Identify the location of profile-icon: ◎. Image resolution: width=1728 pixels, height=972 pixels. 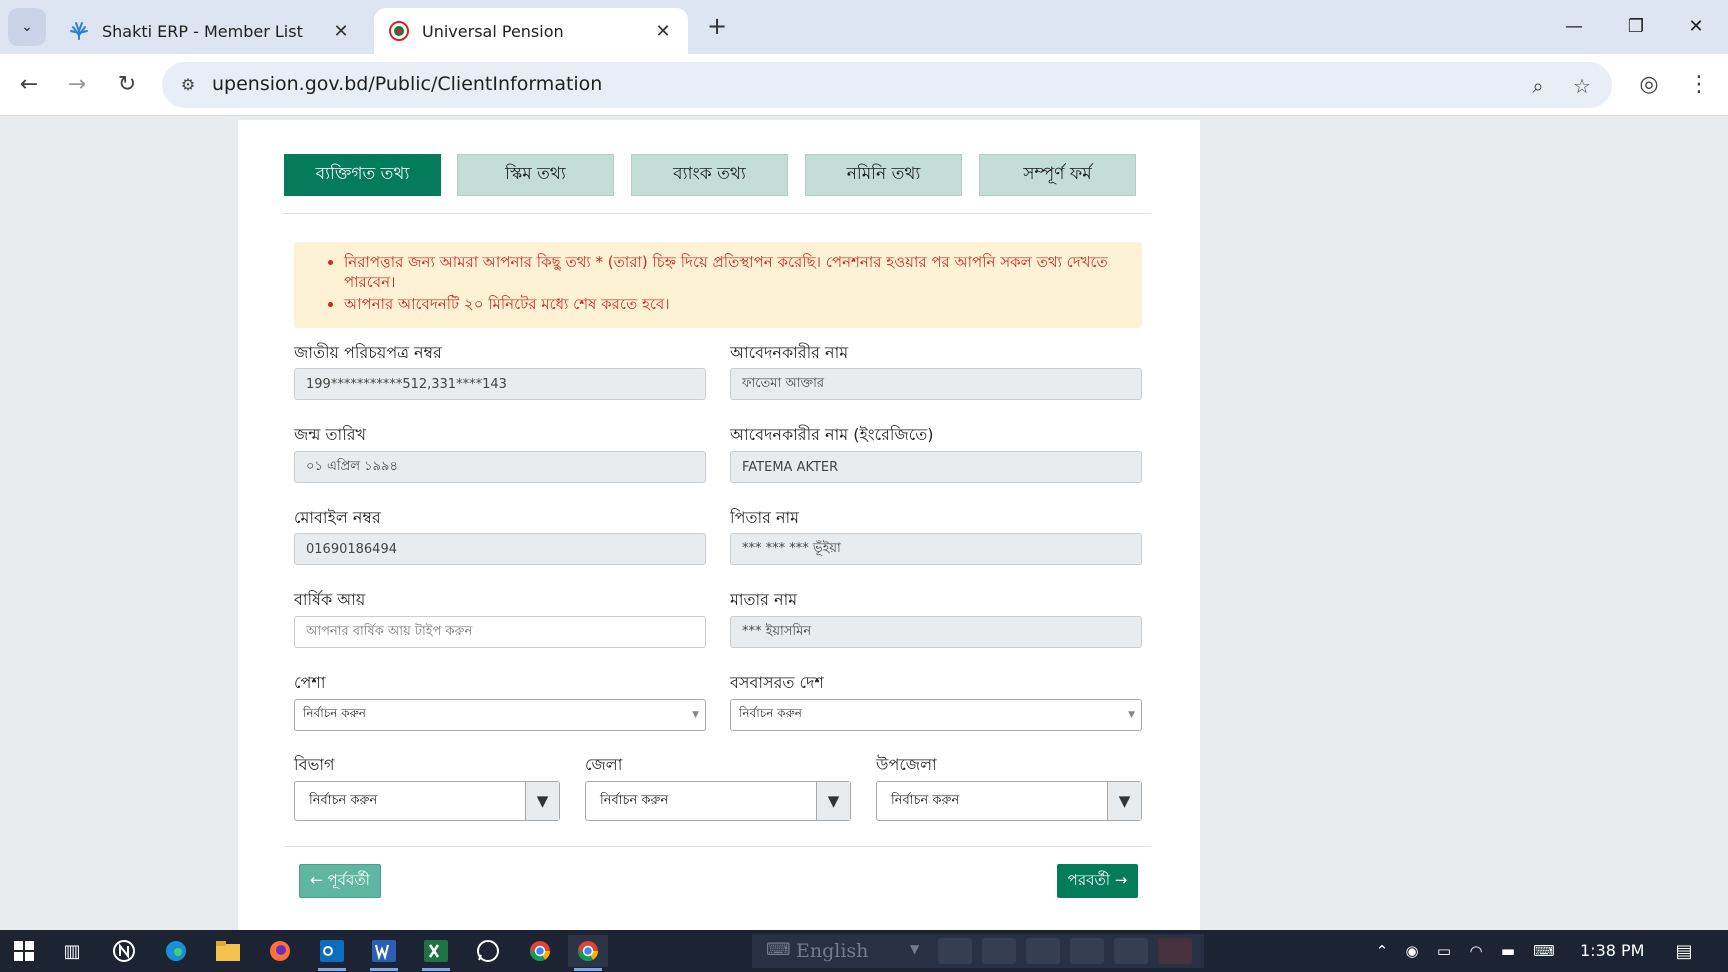
(1649, 84).